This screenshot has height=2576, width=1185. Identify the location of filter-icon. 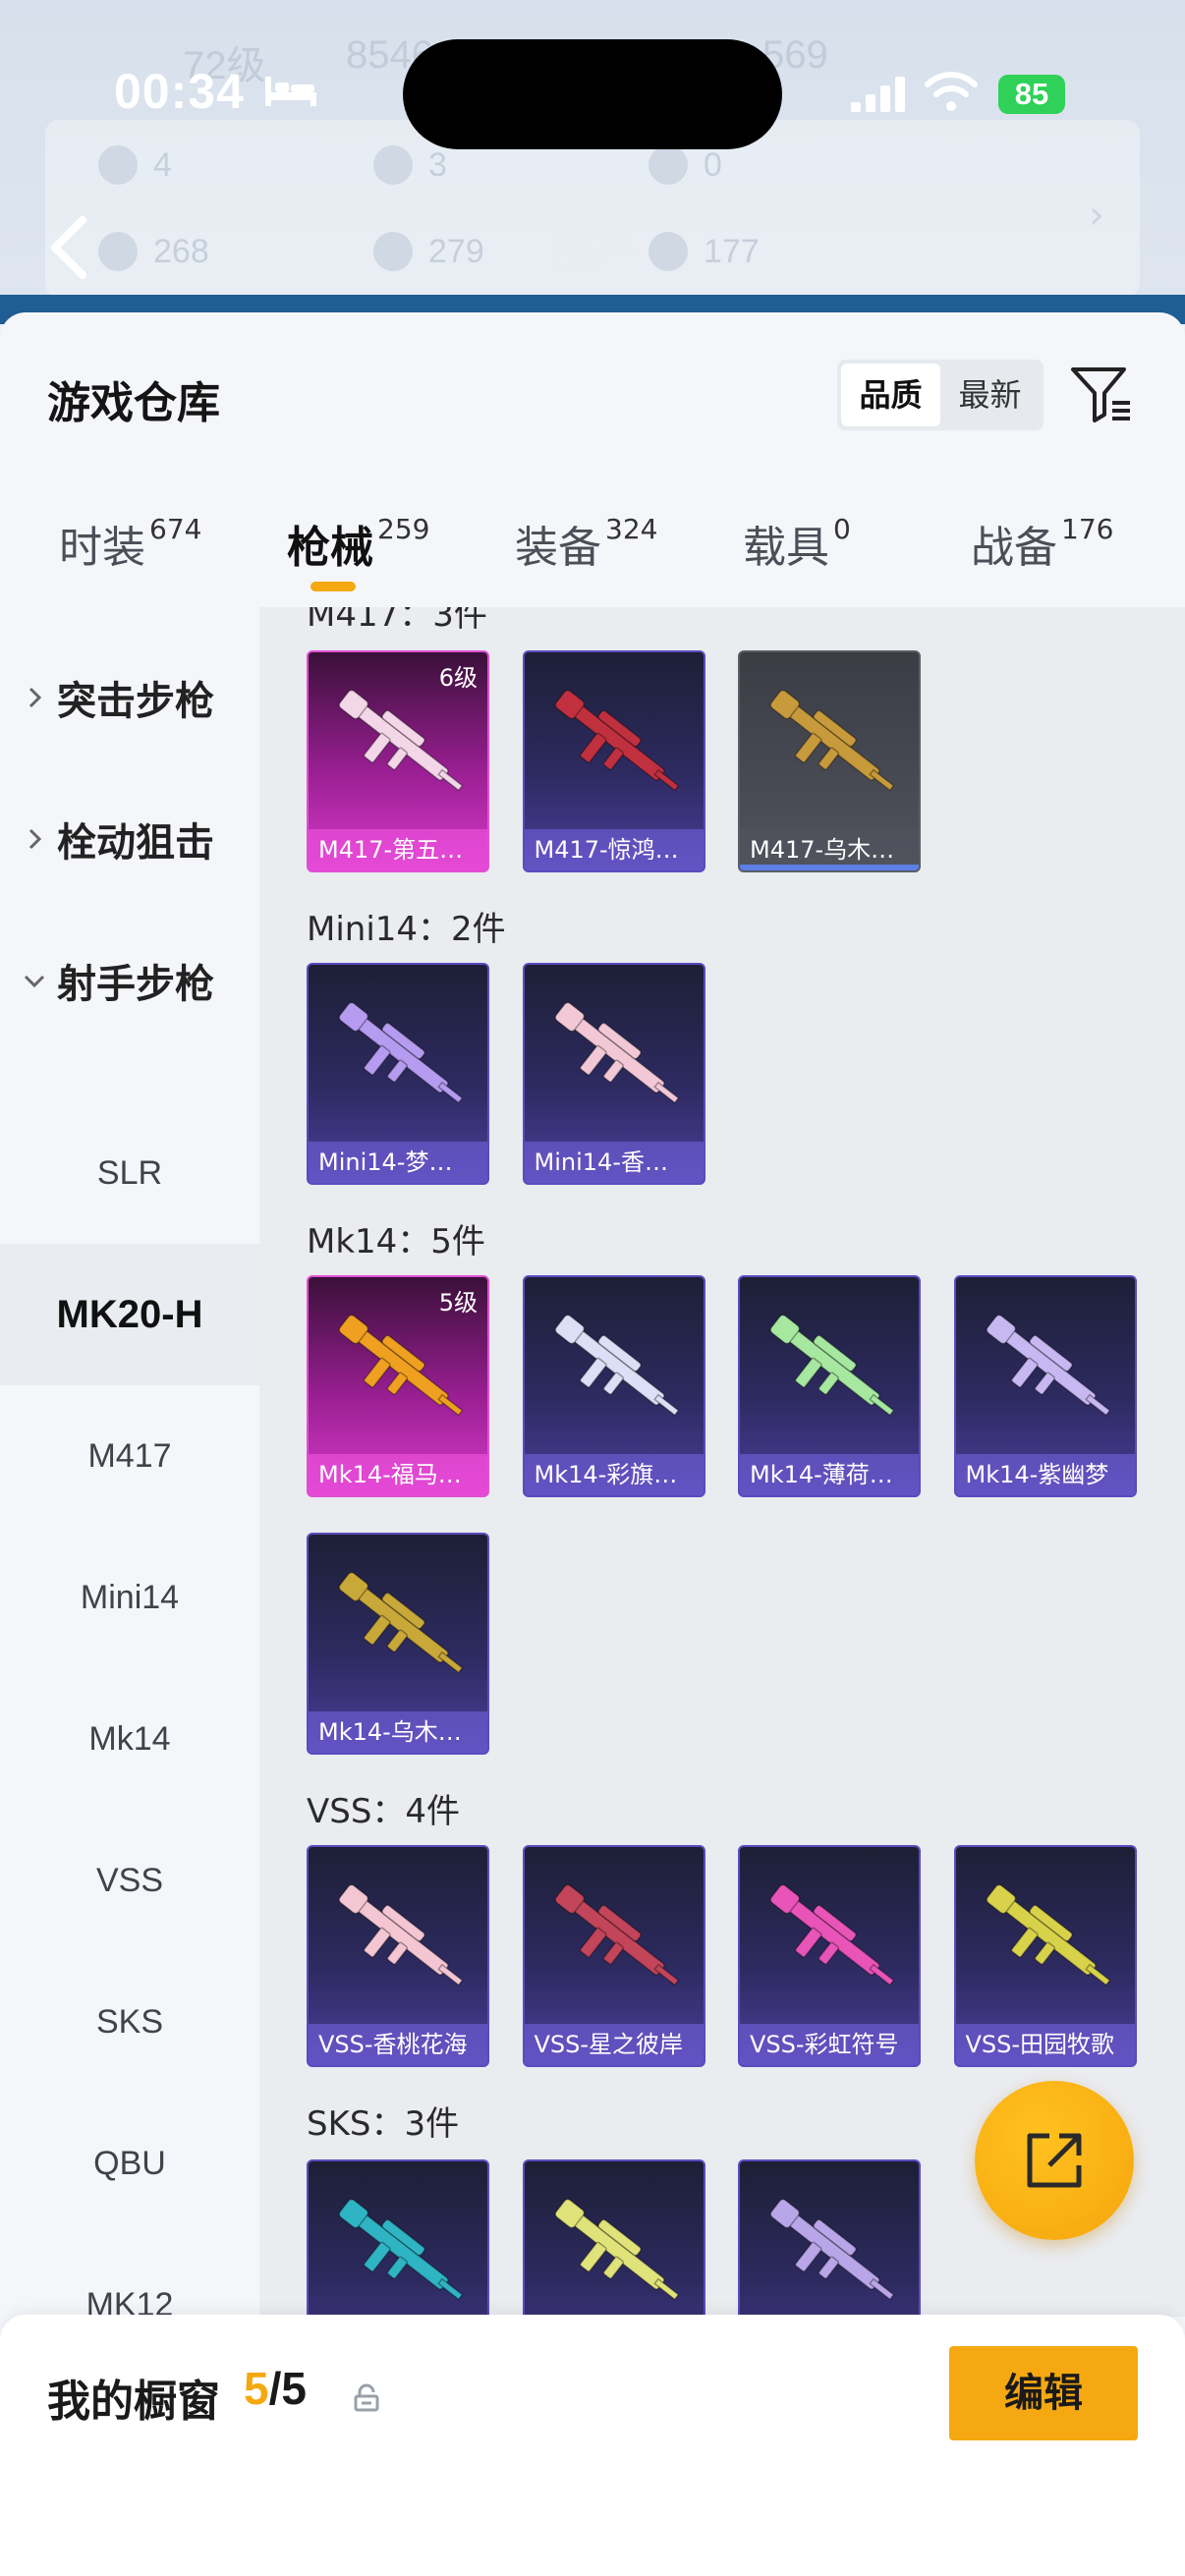
(1102, 394).